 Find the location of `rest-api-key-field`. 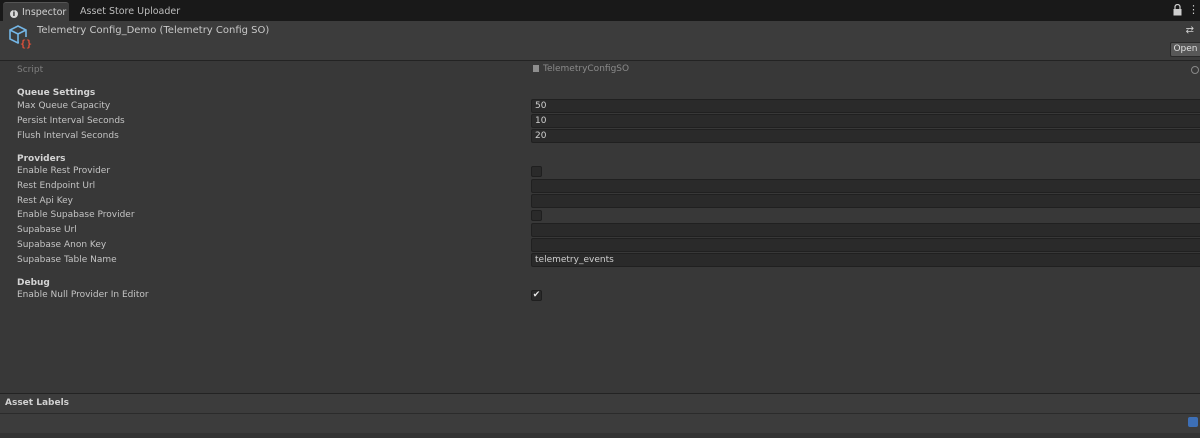

rest-api-key-field is located at coordinates (865, 201).